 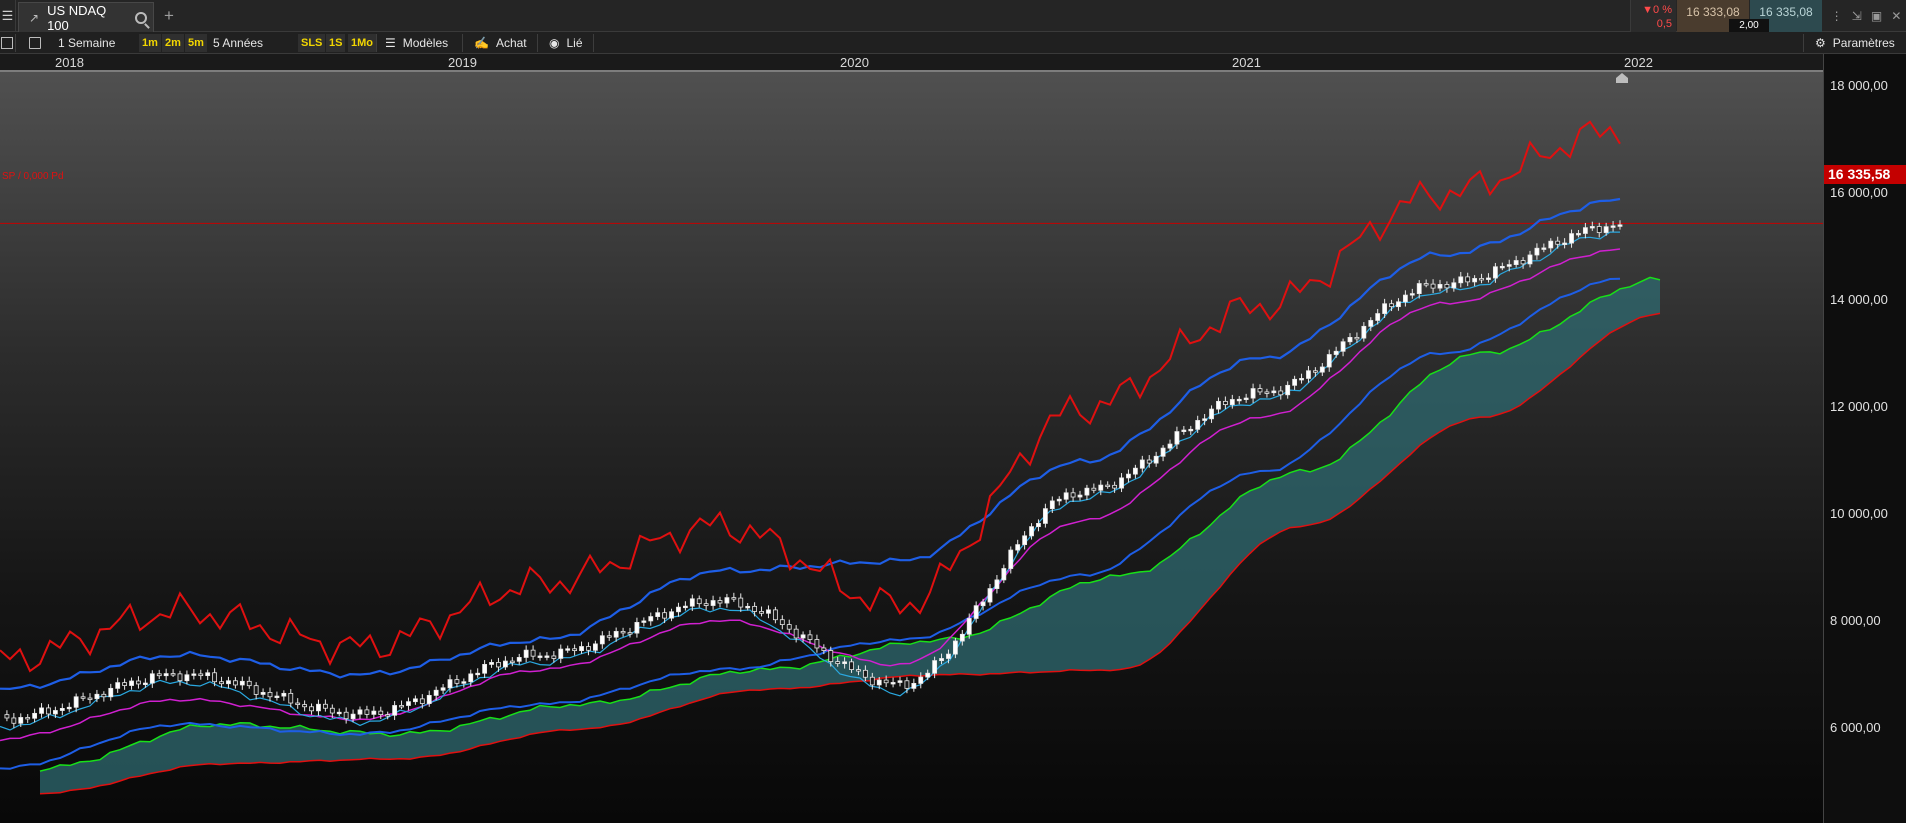 What do you see at coordinates (35, 43) in the screenshot?
I see `layout-icon` at bounding box center [35, 43].